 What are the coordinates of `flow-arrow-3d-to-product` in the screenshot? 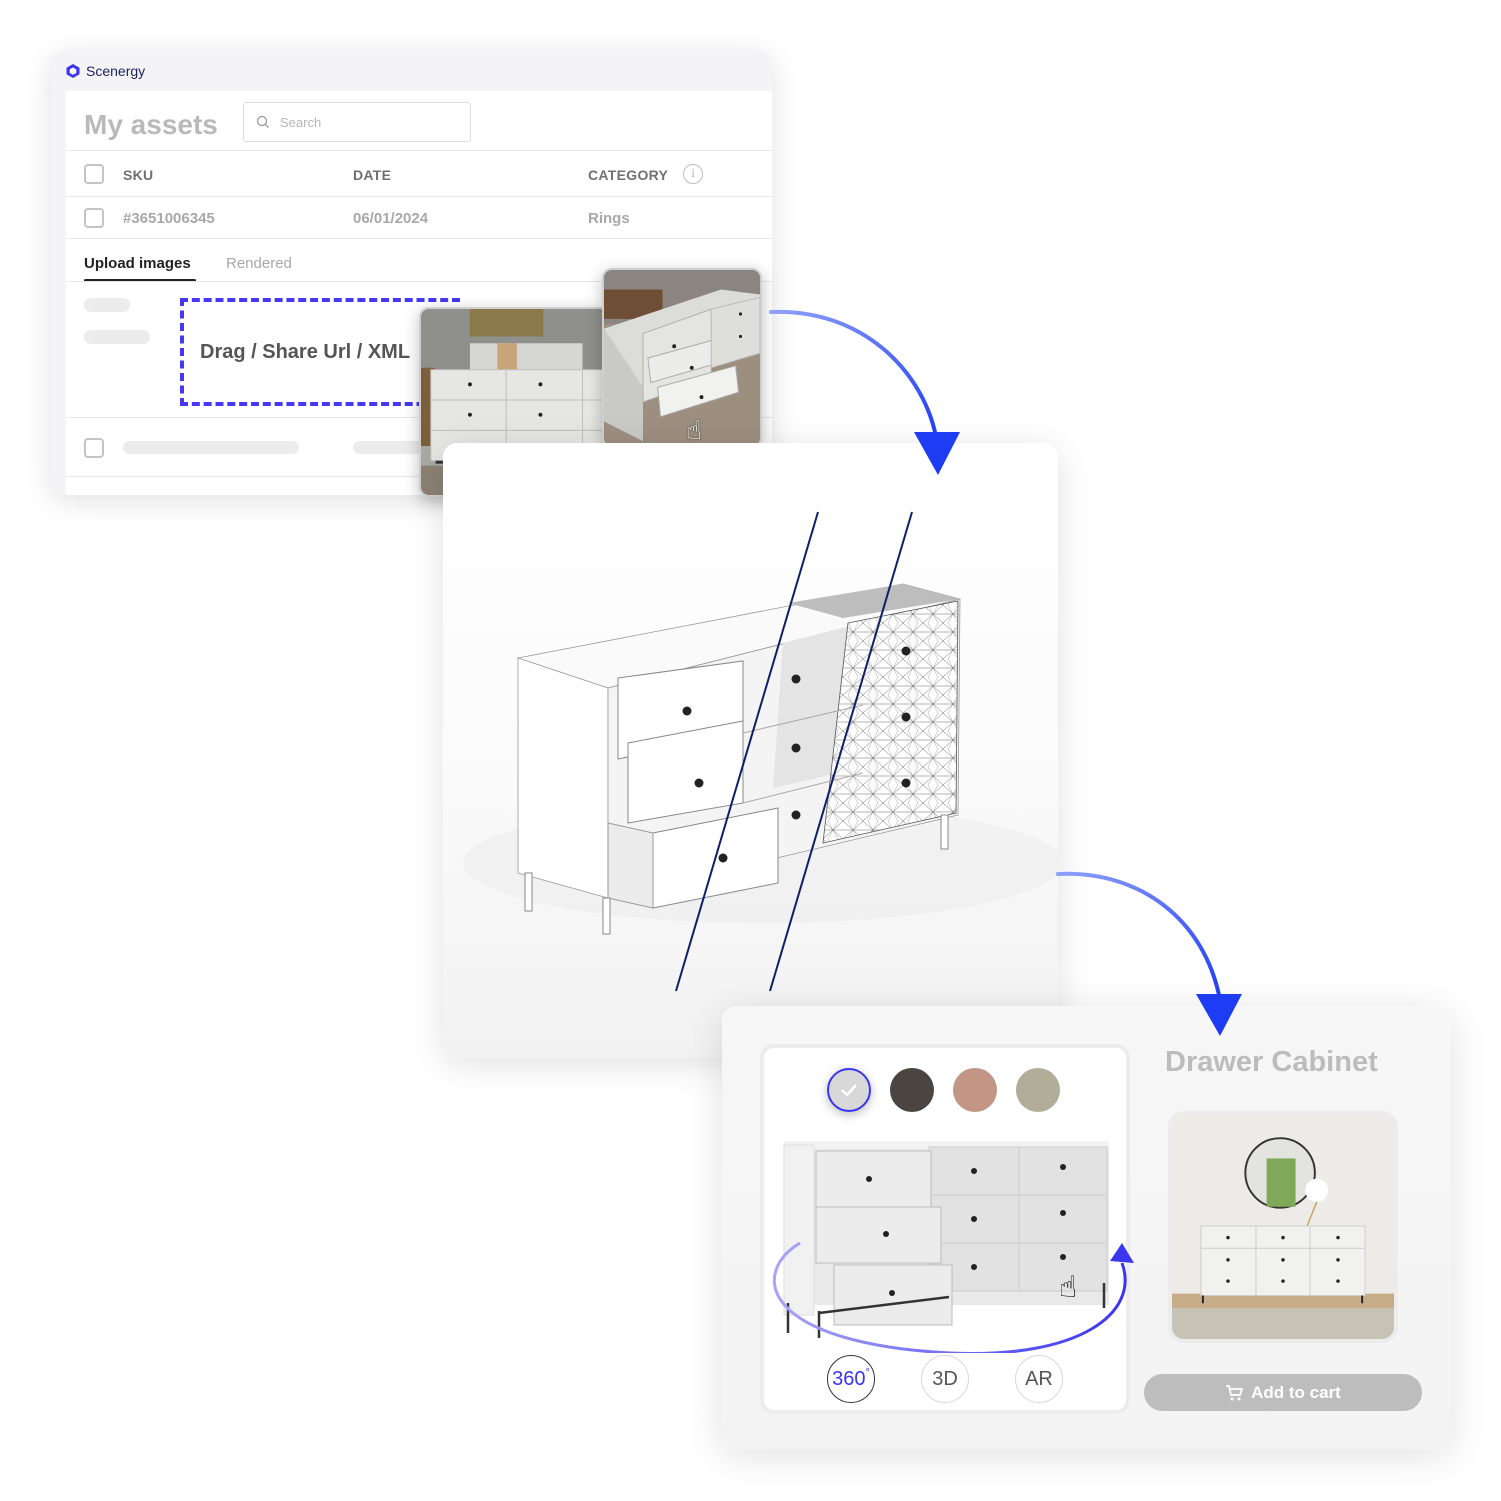 It's located at (1139, 936).